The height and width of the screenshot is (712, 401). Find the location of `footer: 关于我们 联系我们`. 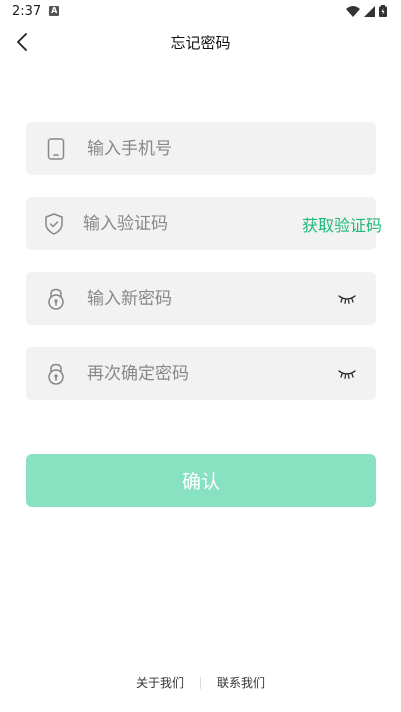

footer: 关于我们 联系我们 is located at coordinates (200, 682).